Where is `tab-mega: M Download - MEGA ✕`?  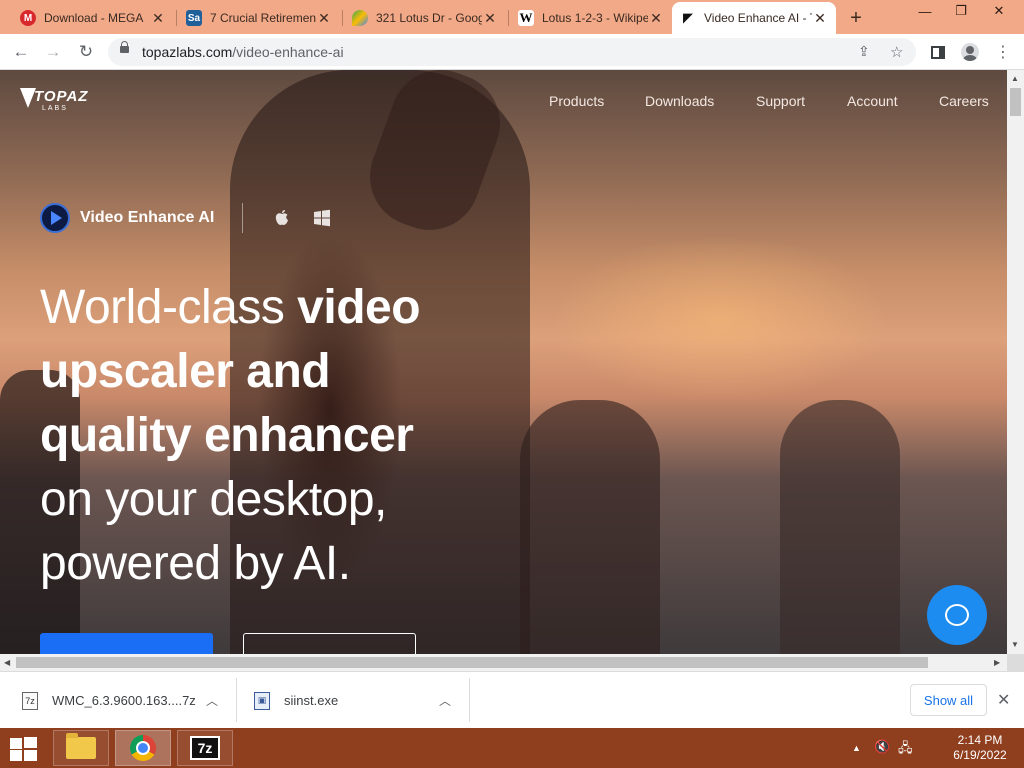
tab-mega: M Download - MEGA ✕ is located at coordinates (93, 18).